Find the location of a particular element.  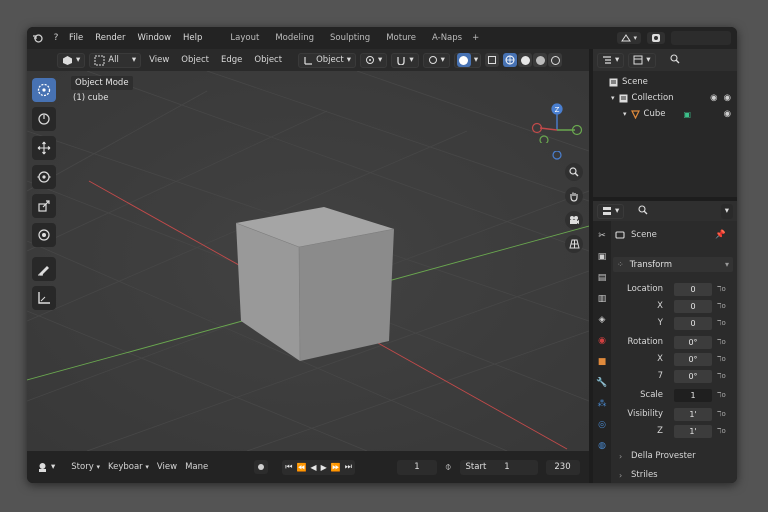

scene-selector: ▾ is located at coordinates (629, 38).